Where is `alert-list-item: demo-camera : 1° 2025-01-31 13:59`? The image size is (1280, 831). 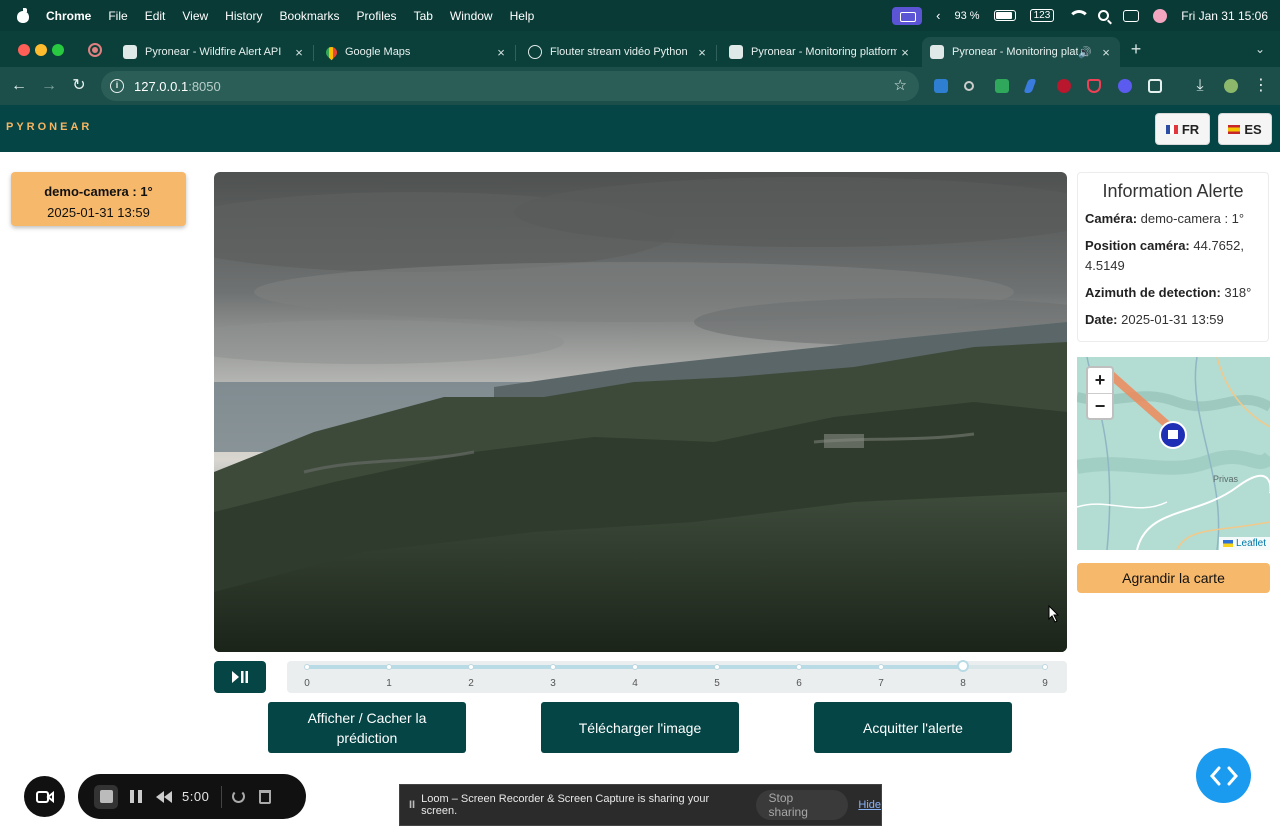
alert-list-item: demo-camera : 1° 2025-01-31 13:59 is located at coordinates (98, 199).